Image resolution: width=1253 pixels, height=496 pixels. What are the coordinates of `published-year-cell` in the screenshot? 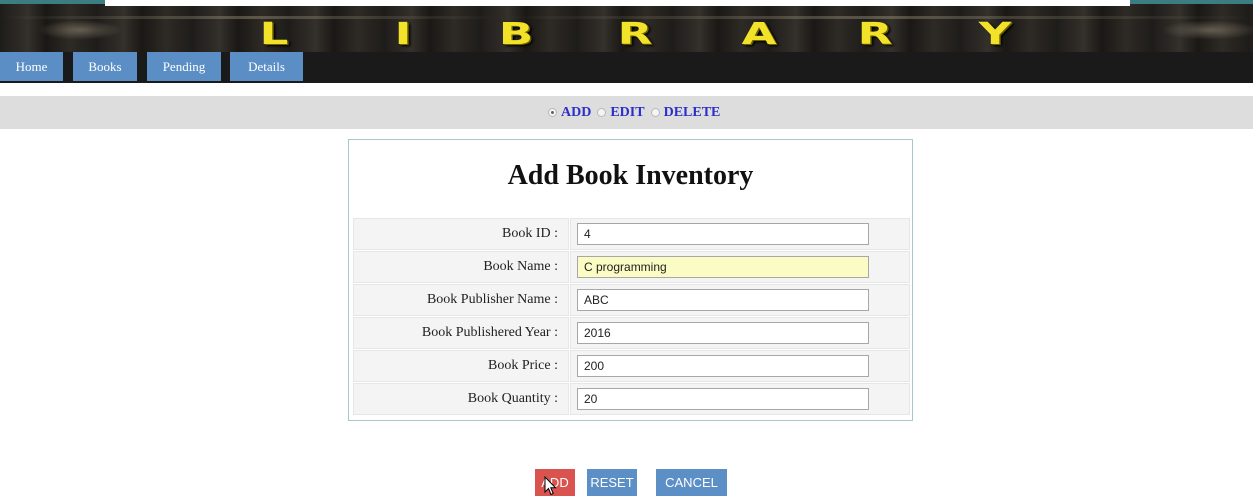 It's located at (740, 333).